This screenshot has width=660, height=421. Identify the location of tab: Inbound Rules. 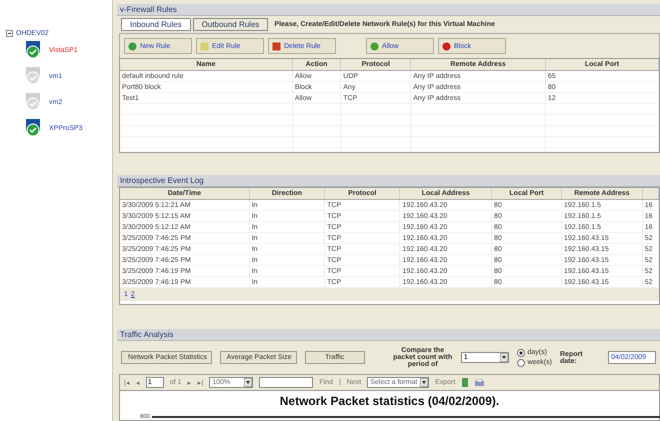
(156, 24).